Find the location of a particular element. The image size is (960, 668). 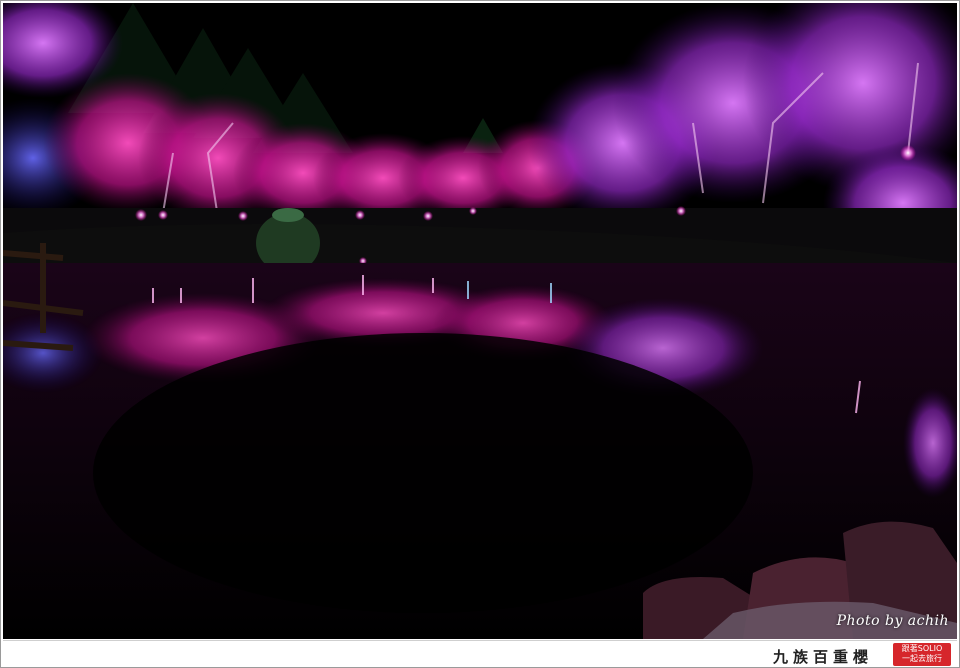

stamp-line-2: 一起去旅行 is located at coordinates (922, 658).